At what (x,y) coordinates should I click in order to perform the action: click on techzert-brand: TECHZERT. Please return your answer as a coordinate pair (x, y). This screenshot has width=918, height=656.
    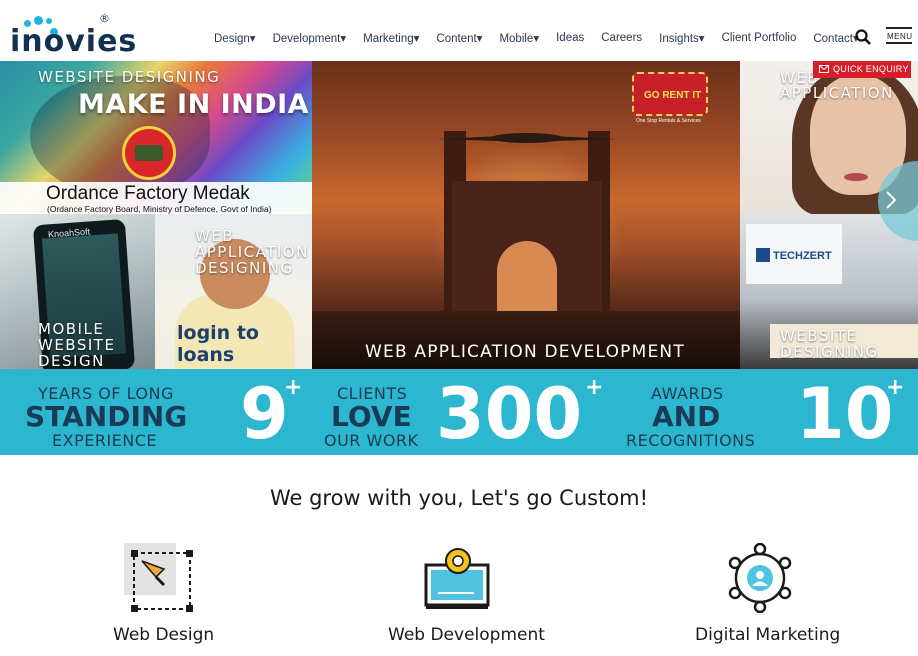
    Looking at the image, I should click on (802, 256).